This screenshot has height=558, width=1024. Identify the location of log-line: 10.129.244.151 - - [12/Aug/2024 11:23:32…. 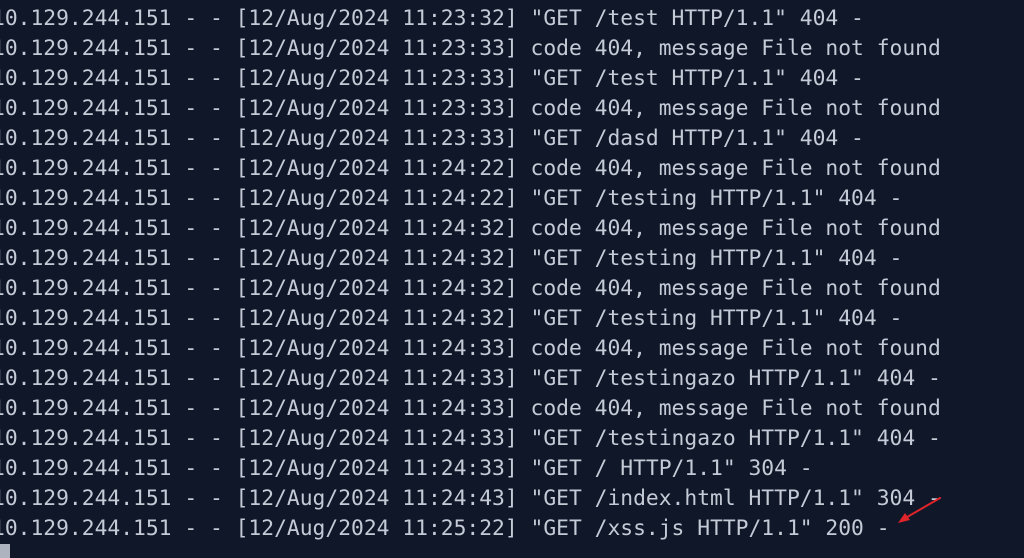
(432, 18).